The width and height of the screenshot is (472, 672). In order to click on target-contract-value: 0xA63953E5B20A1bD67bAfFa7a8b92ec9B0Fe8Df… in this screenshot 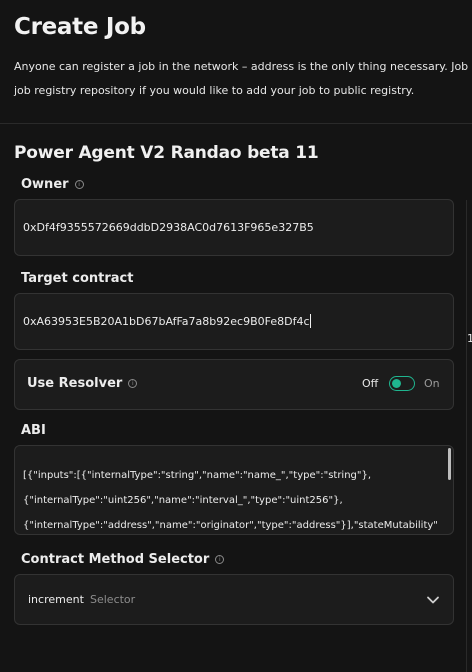, I will do `click(166, 321)`.